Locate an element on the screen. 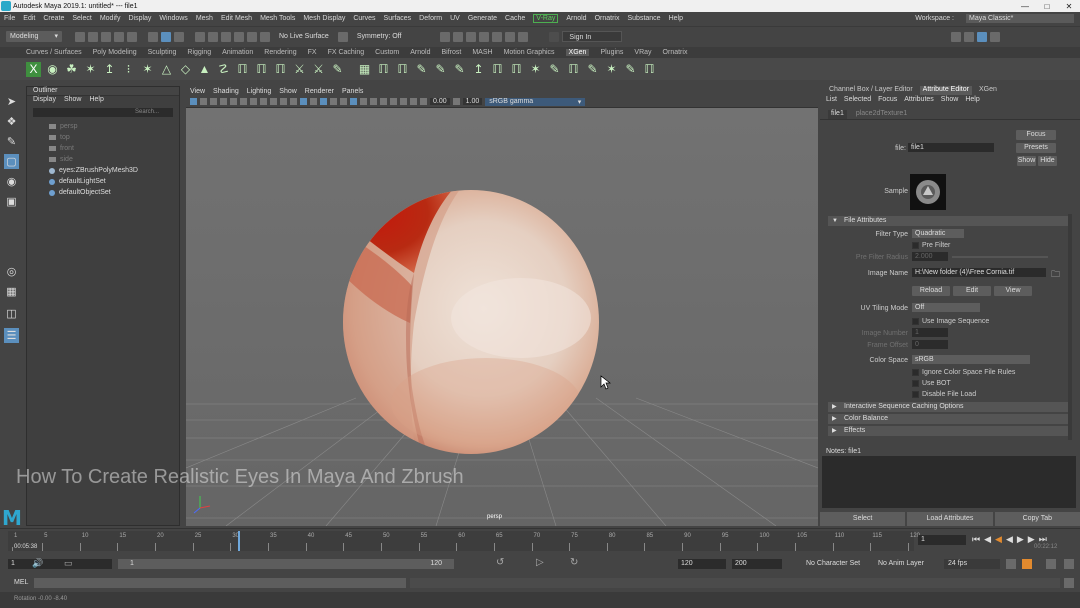 This screenshot has width=1080, height=608. camera-select-icon is located at coordinates (193, 101).